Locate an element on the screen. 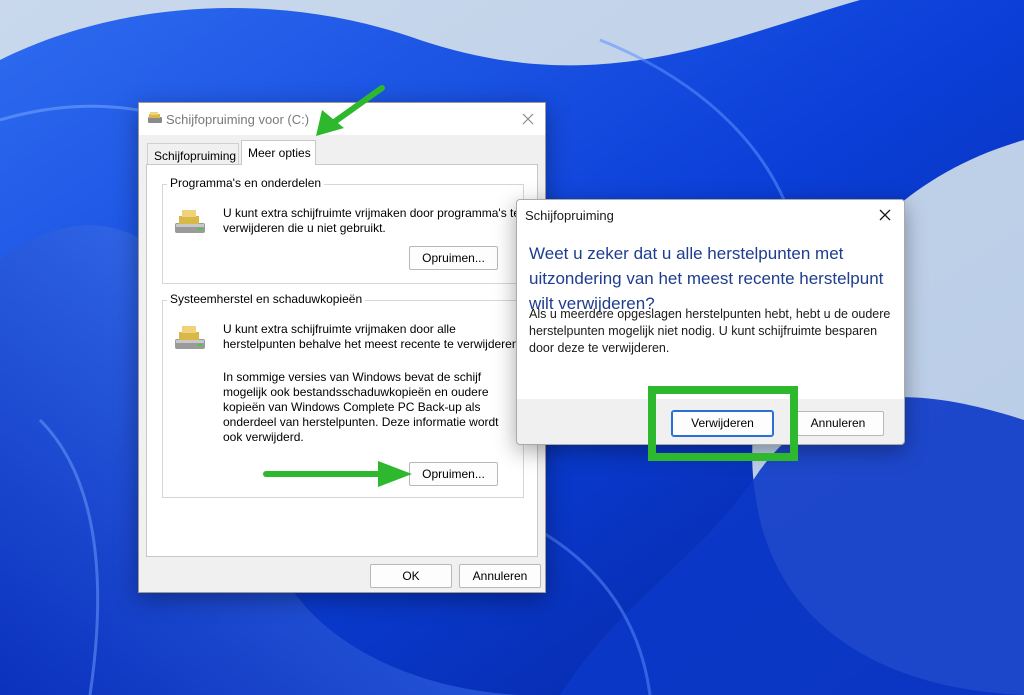 Image resolution: width=1024 pixels, height=695 pixels. title-bar: Schijfopruiming voor (C:) is located at coordinates (342, 119).